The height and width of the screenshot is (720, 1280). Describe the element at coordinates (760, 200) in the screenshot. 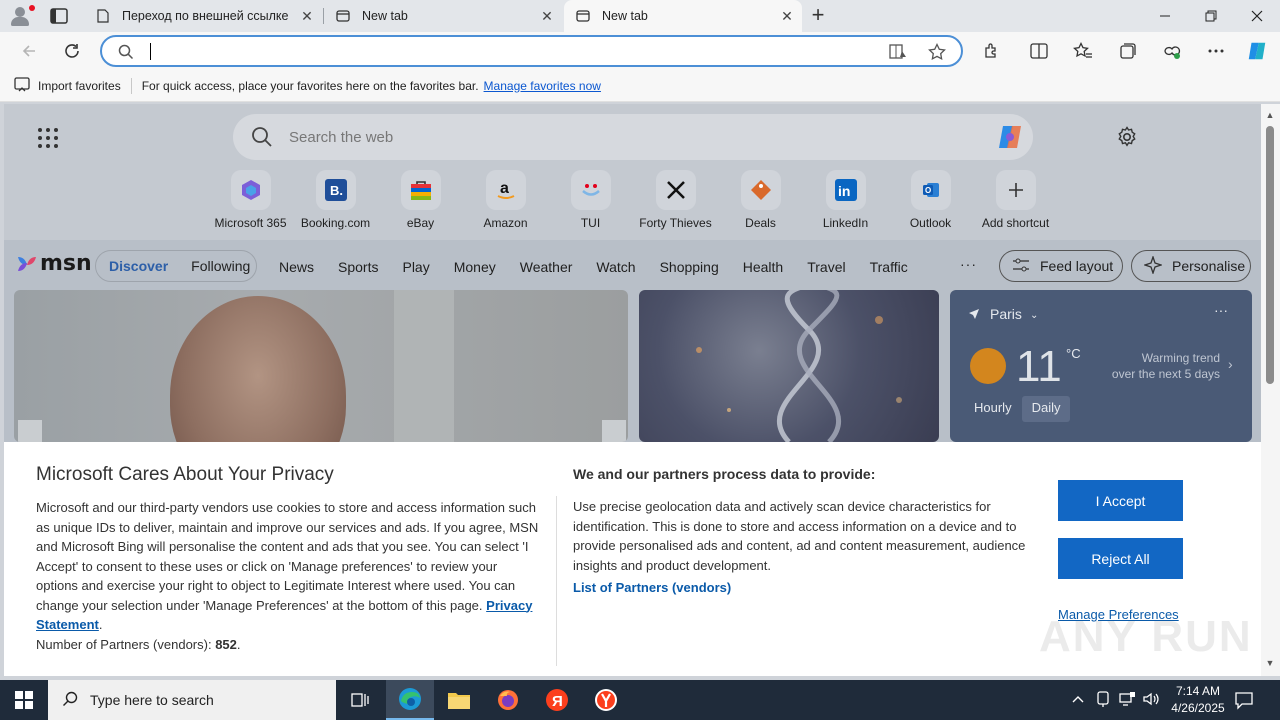

I see `shortcut-deals: Deals` at that location.